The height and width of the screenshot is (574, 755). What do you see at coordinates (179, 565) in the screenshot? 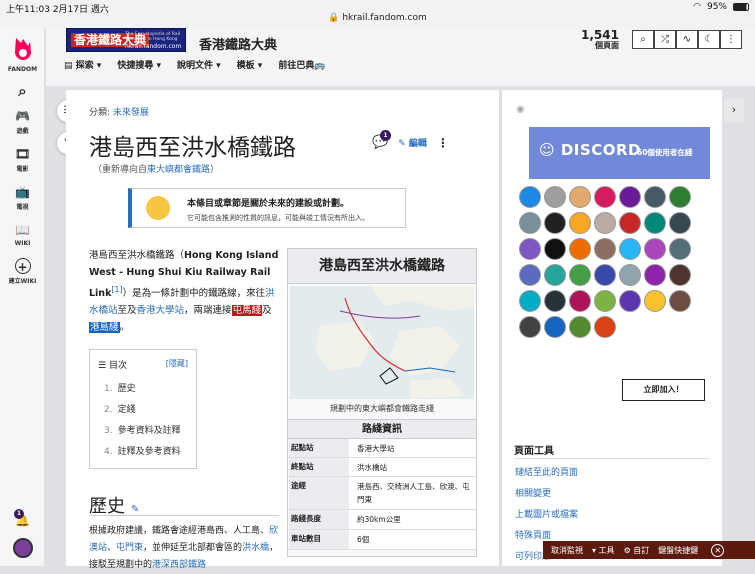
I see `link-western-rail: 港深西部鐵路` at bounding box center [179, 565].